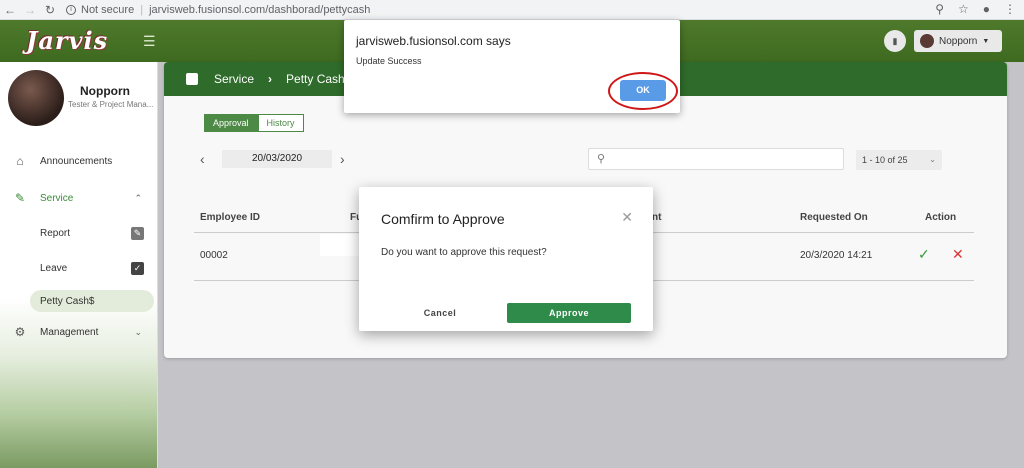 This screenshot has width=1024, height=468. I want to click on user-name: Nopporn, so click(958, 41).